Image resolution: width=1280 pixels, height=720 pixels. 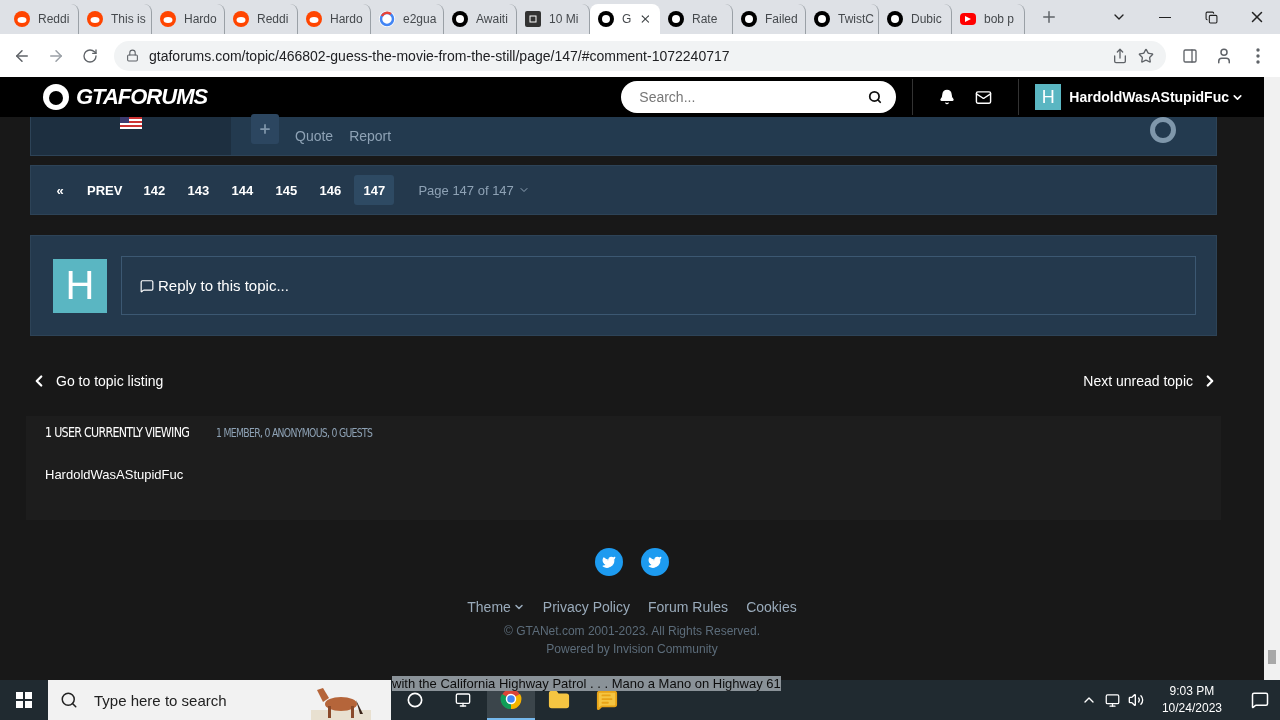 I want to click on reaction-icon, so click(x=1163, y=130).